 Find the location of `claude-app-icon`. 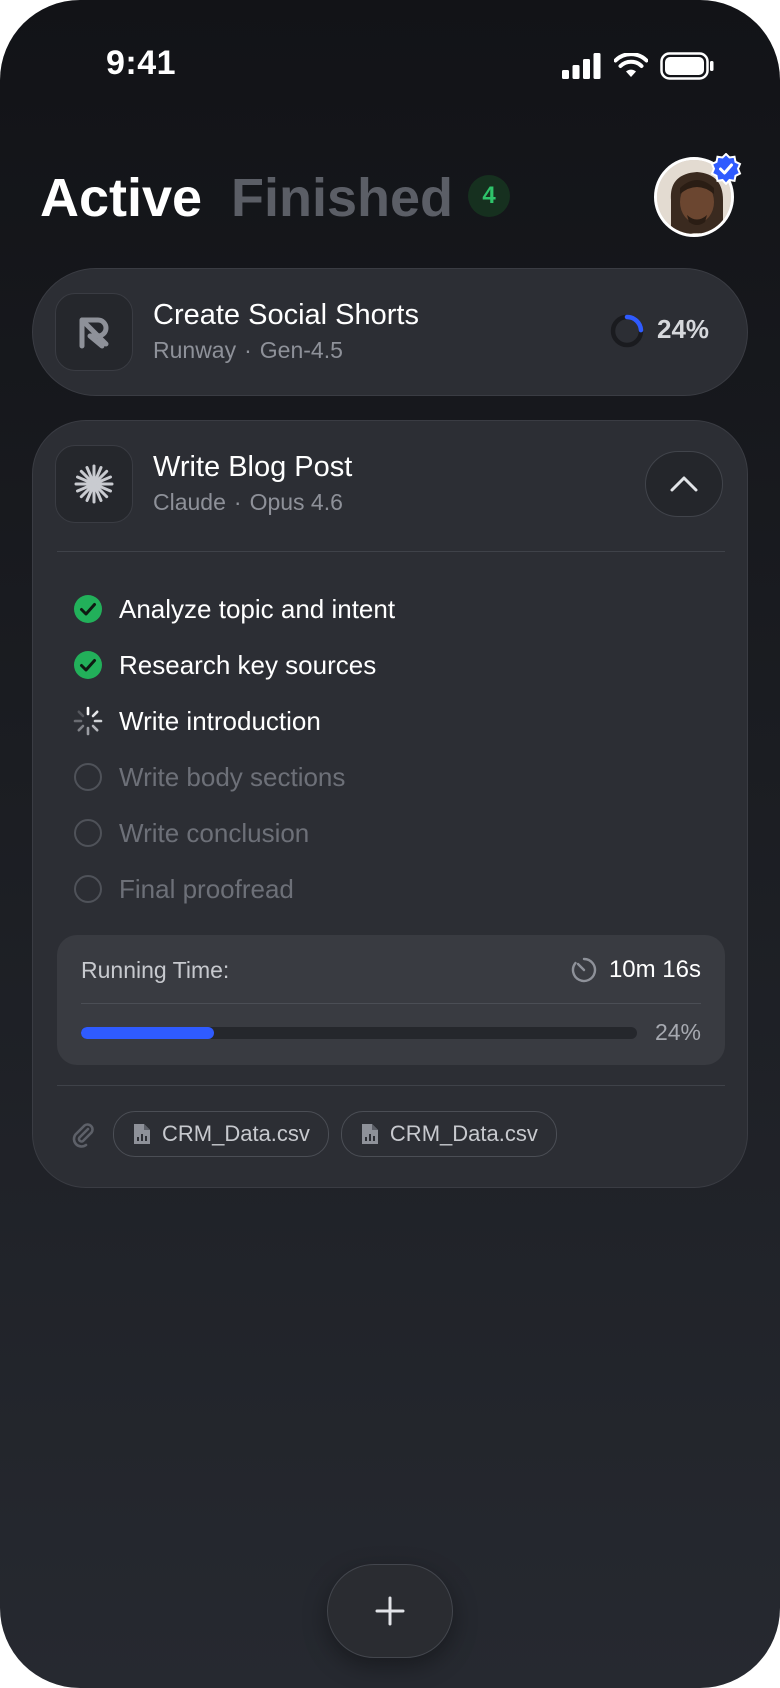

claude-app-icon is located at coordinates (94, 484).